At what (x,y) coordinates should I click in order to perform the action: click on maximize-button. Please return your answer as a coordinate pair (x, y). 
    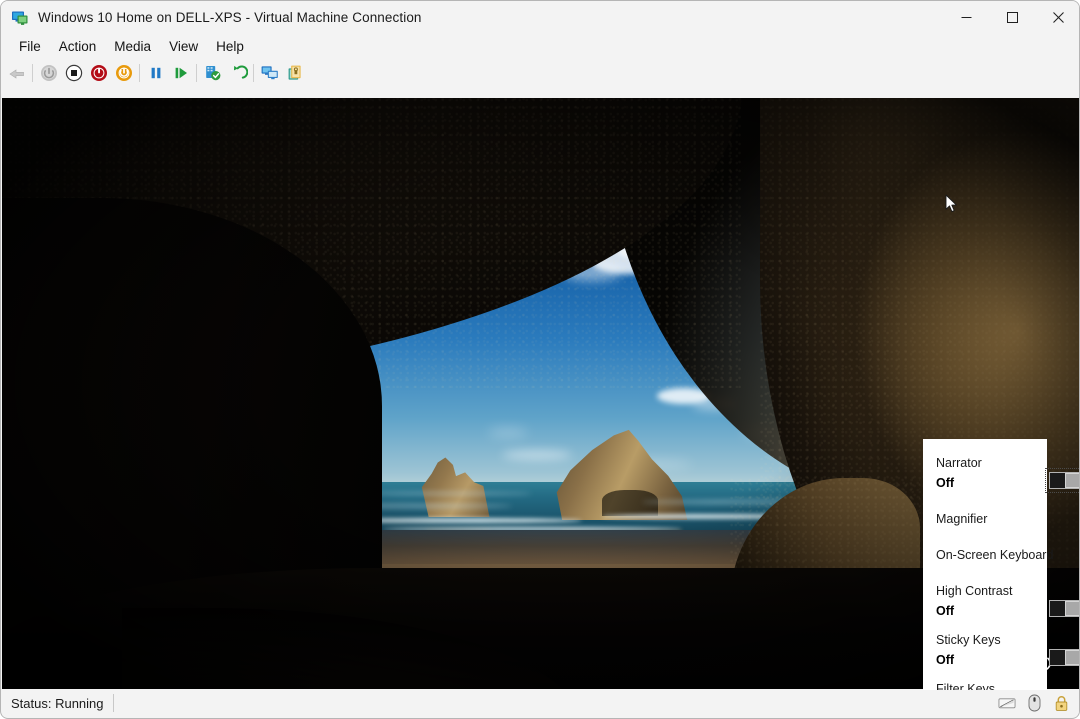
    Looking at the image, I should click on (1012, 17).